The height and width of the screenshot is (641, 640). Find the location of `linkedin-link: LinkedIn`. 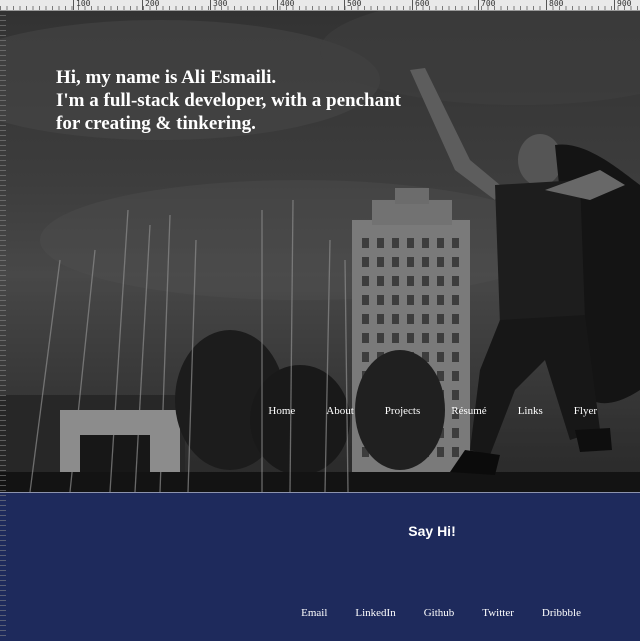

linkedin-link: LinkedIn is located at coordinates (375, 613).